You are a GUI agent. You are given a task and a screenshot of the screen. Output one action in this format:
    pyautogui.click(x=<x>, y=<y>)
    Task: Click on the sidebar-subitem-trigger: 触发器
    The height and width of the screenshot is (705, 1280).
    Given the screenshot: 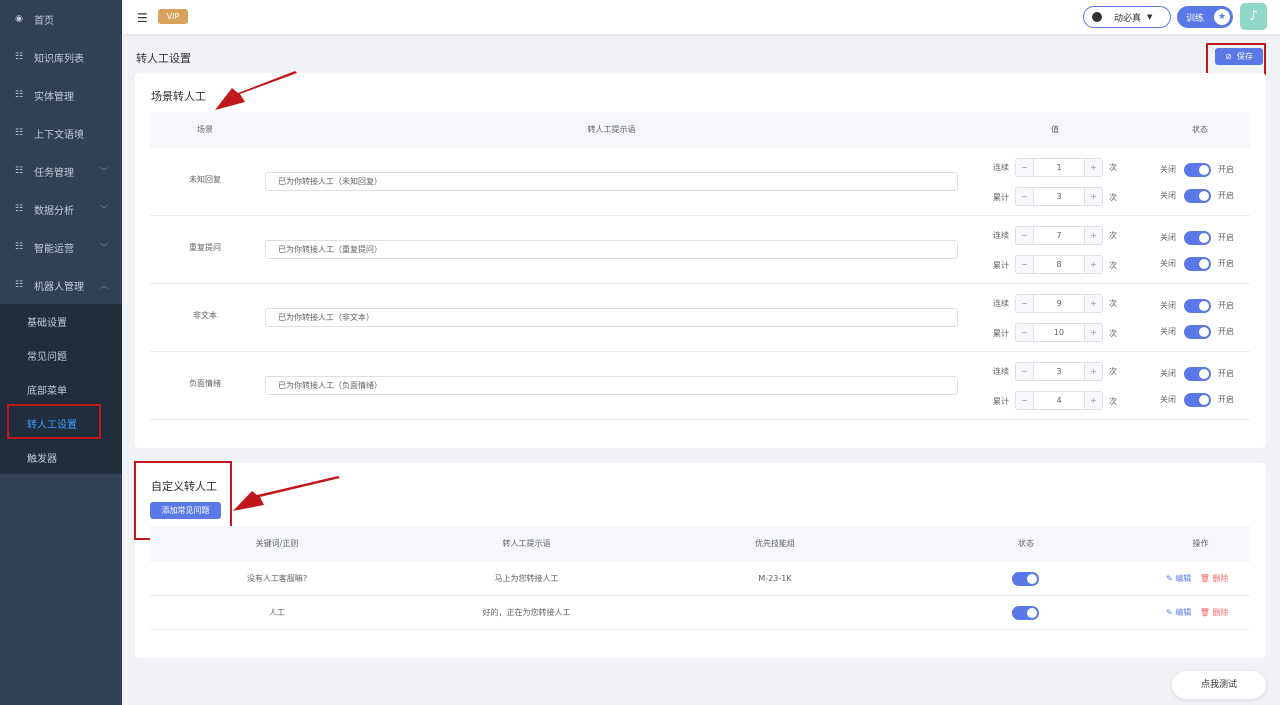 What is the action you would take?
    pyautogui.click(x=61, y=457)
    